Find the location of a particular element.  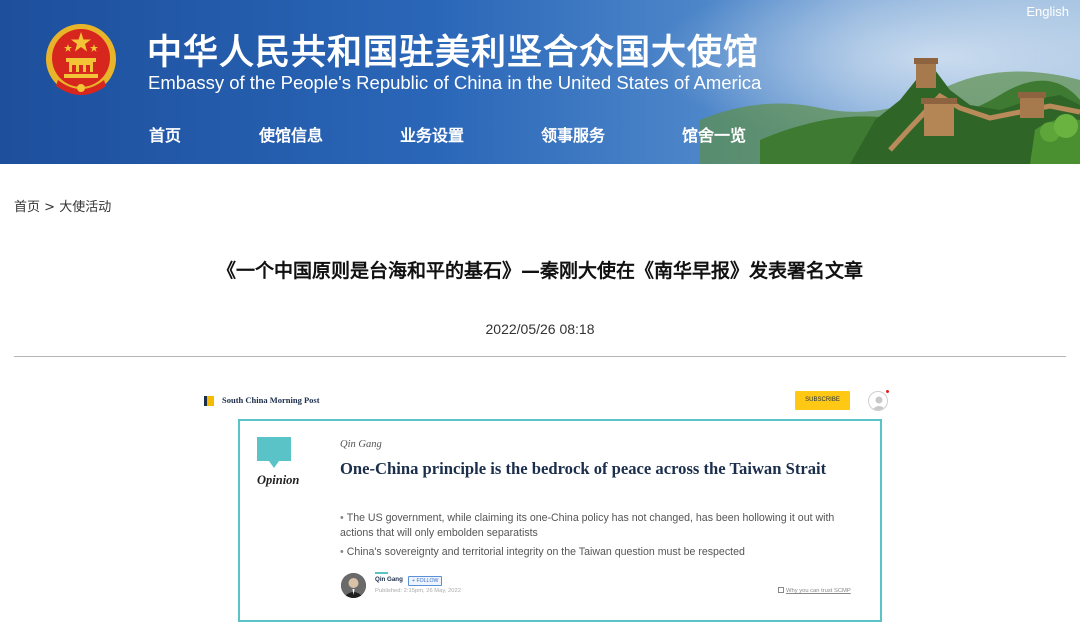

author-photo is located at coordinates (353, 585).